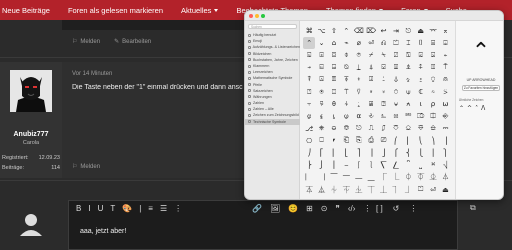 This screenshot has width=512, height=250. I want to click on glyph-cell: ⌤, so click(433, 31).